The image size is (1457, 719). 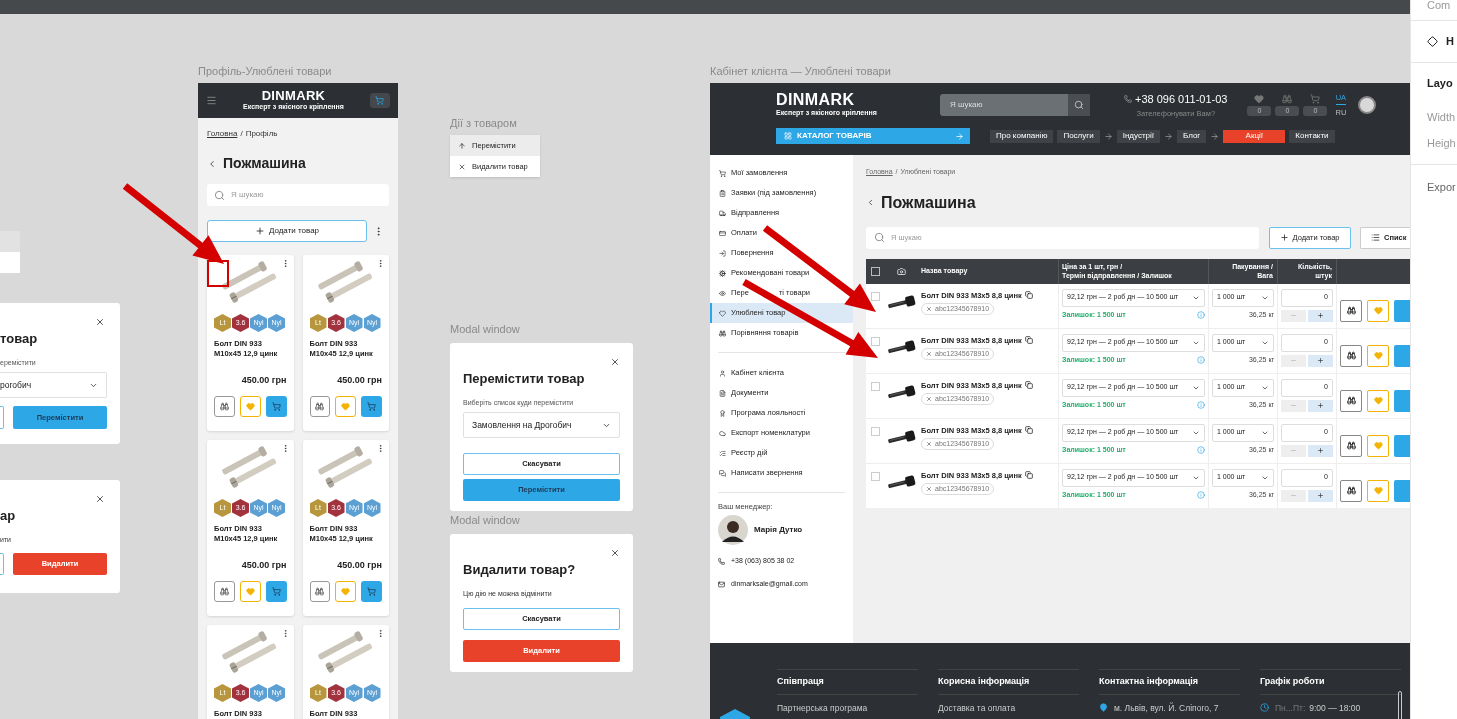 What do you see at coordinates (847, 682) in the screenshot?
I see `footer-heading: Співпраця` at bounding box center [847, 682].